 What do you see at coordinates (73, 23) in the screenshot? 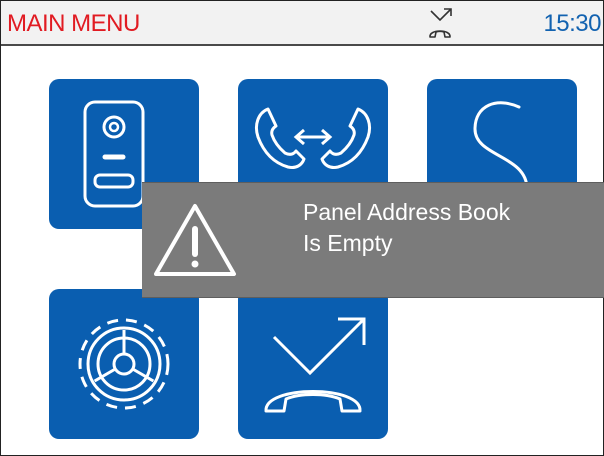
I see `page-title: MAIN MENU` at bounding box center [73, 23].